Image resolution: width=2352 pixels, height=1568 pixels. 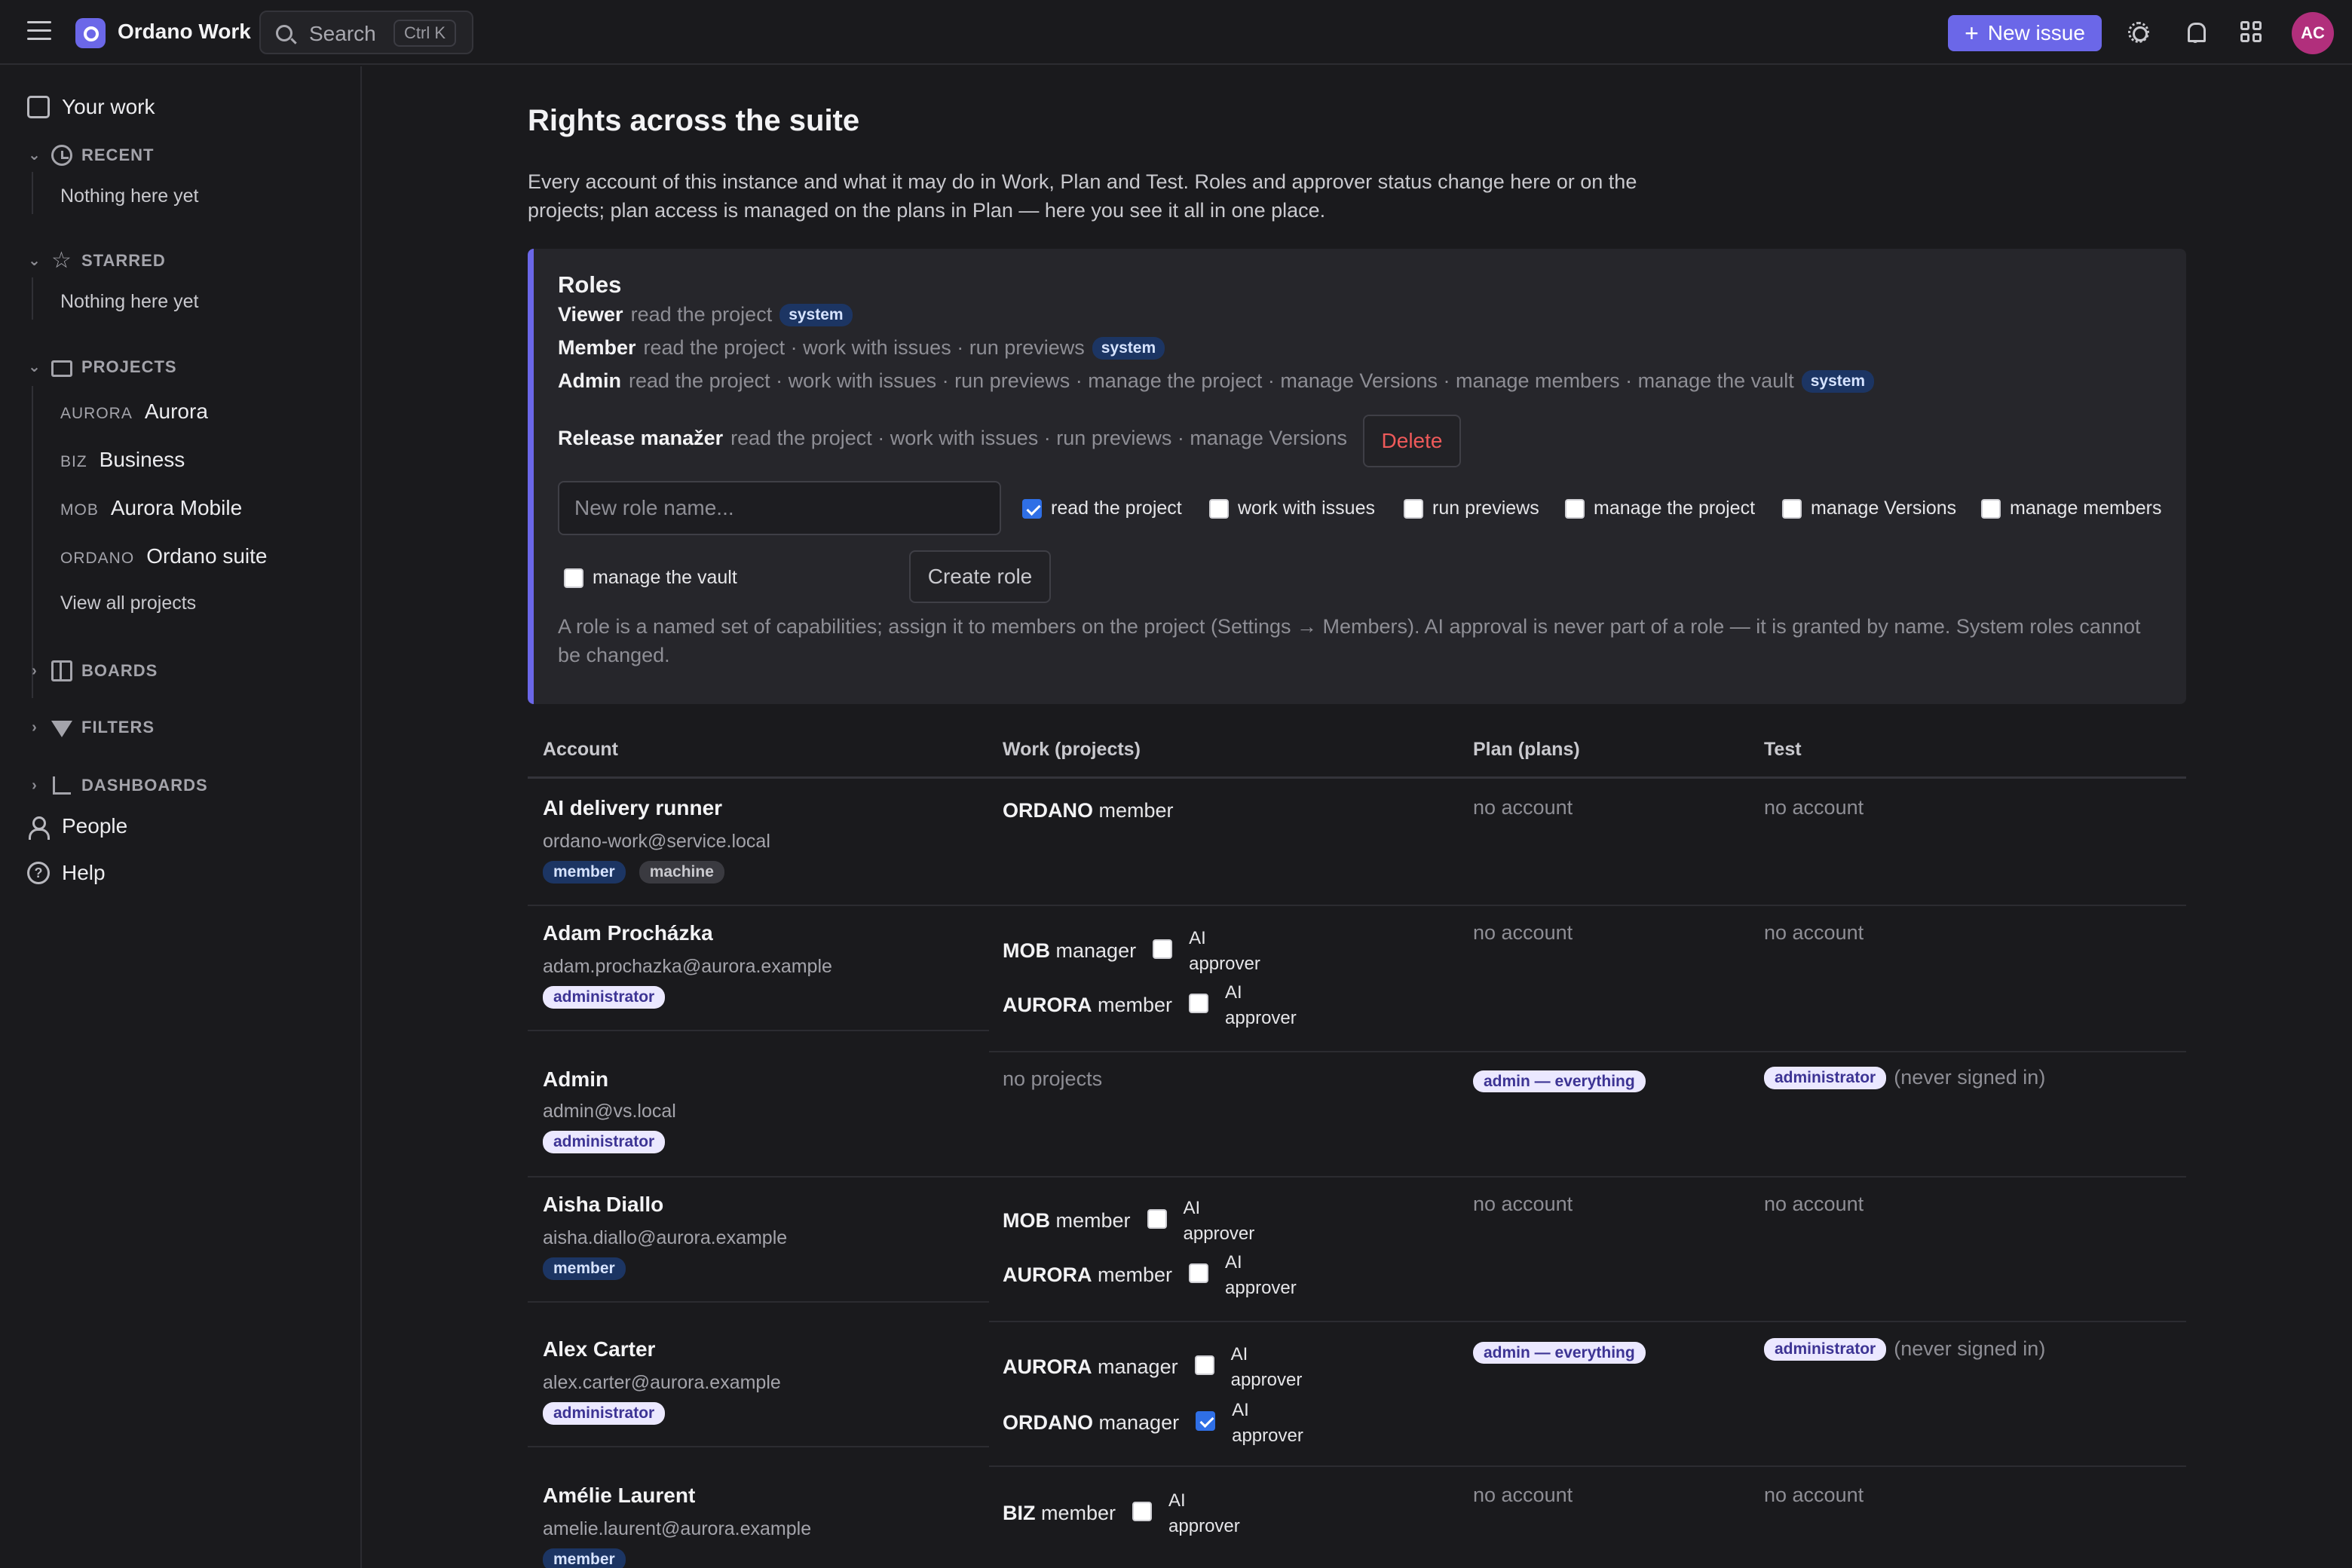 I want to click on sidebar-section-recent: ⌄ RECENT, so click(x=90, y=155).